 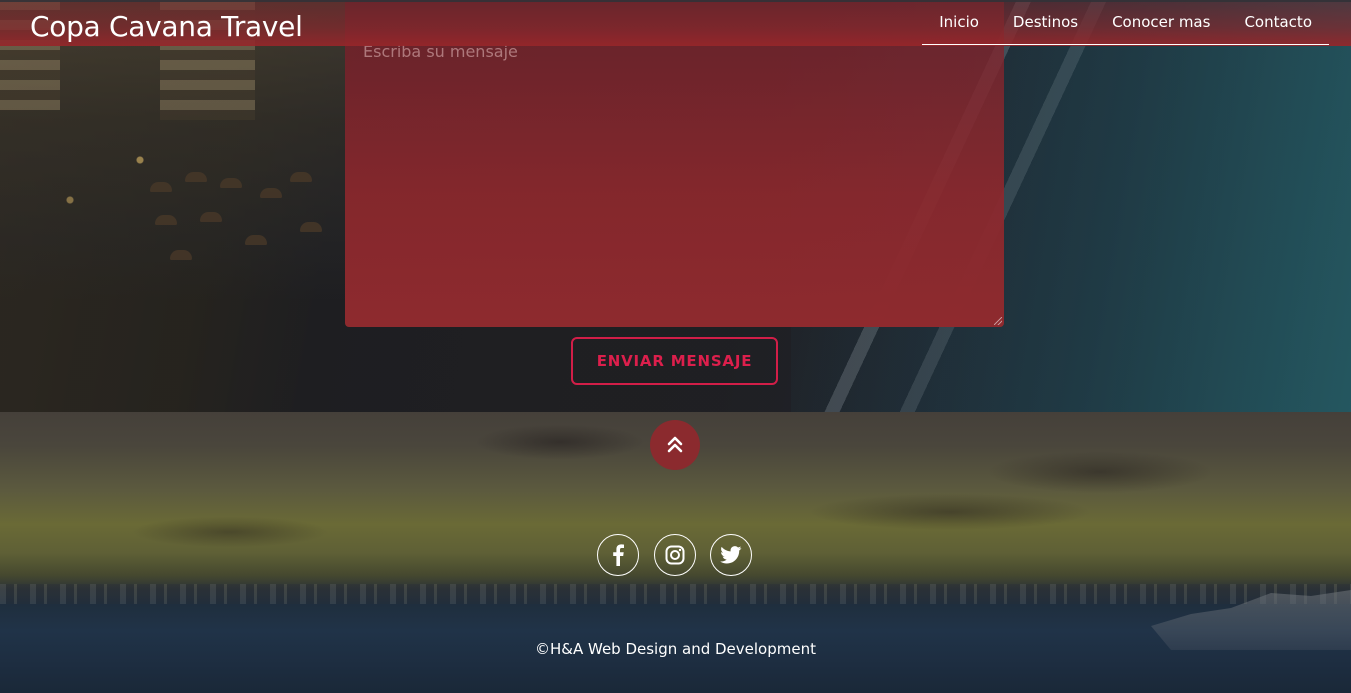 I want to click on facebook-icon, so click(x=618, y=555).